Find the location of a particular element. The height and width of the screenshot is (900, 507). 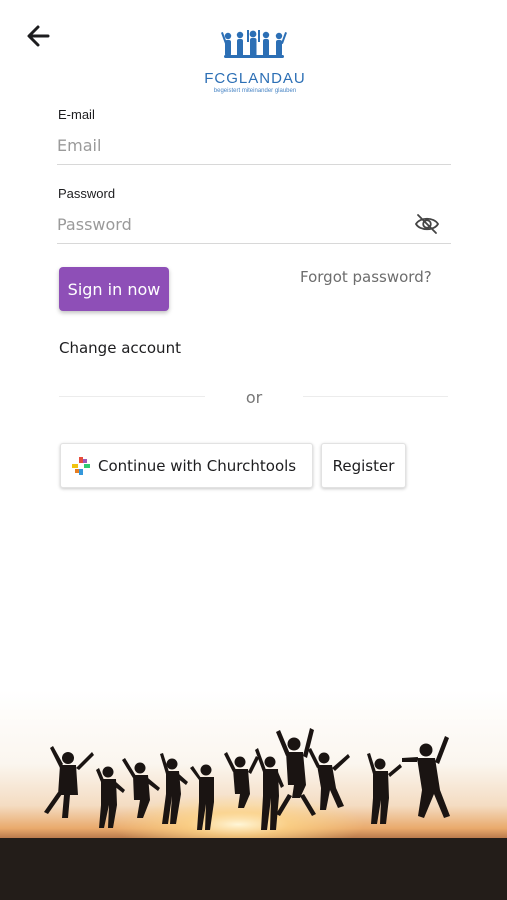

churchtools-cross-icon is located at coordinates (81, 466).